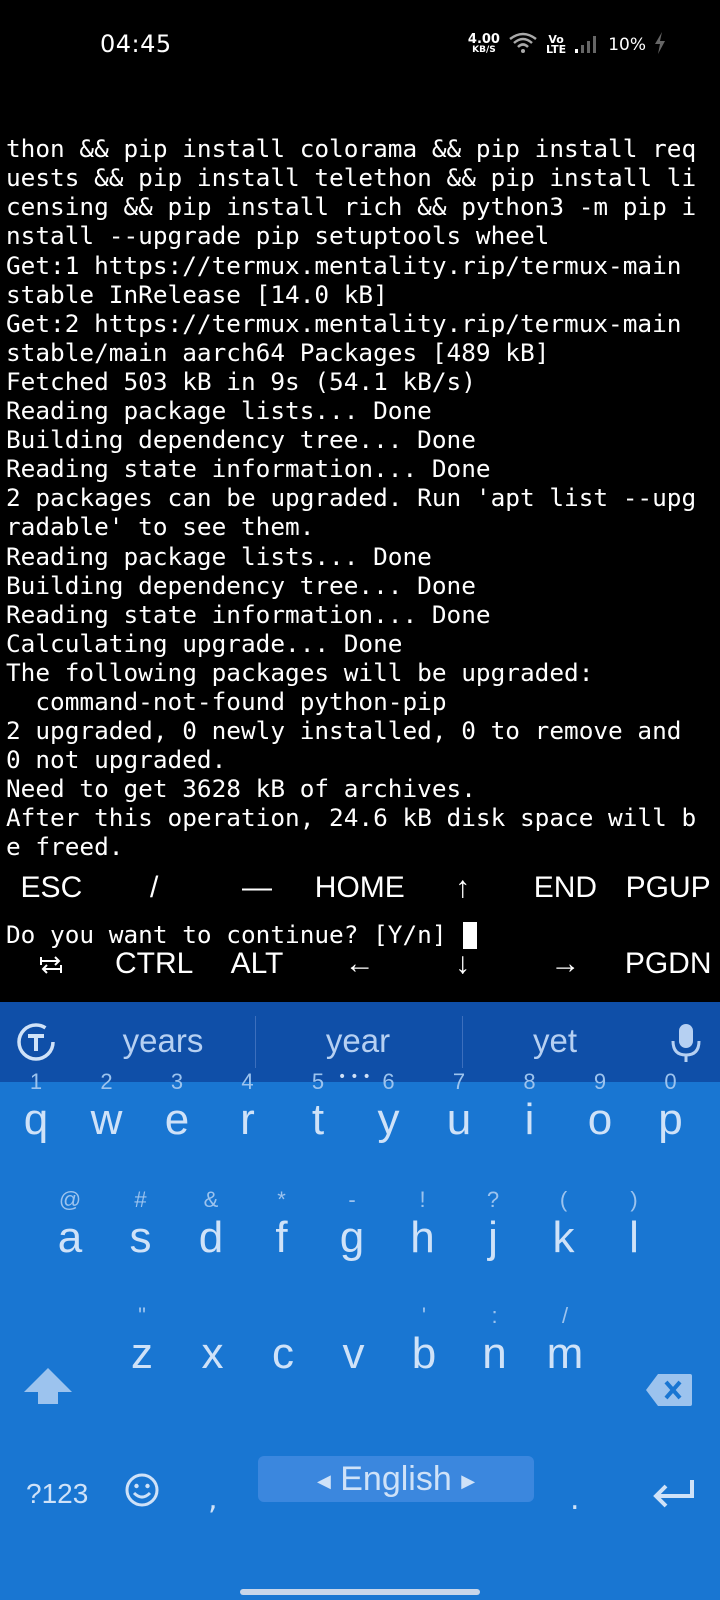 This screenshot has height=1600, width=720. I want to click on key-u: 7u, so click(459, 1106).